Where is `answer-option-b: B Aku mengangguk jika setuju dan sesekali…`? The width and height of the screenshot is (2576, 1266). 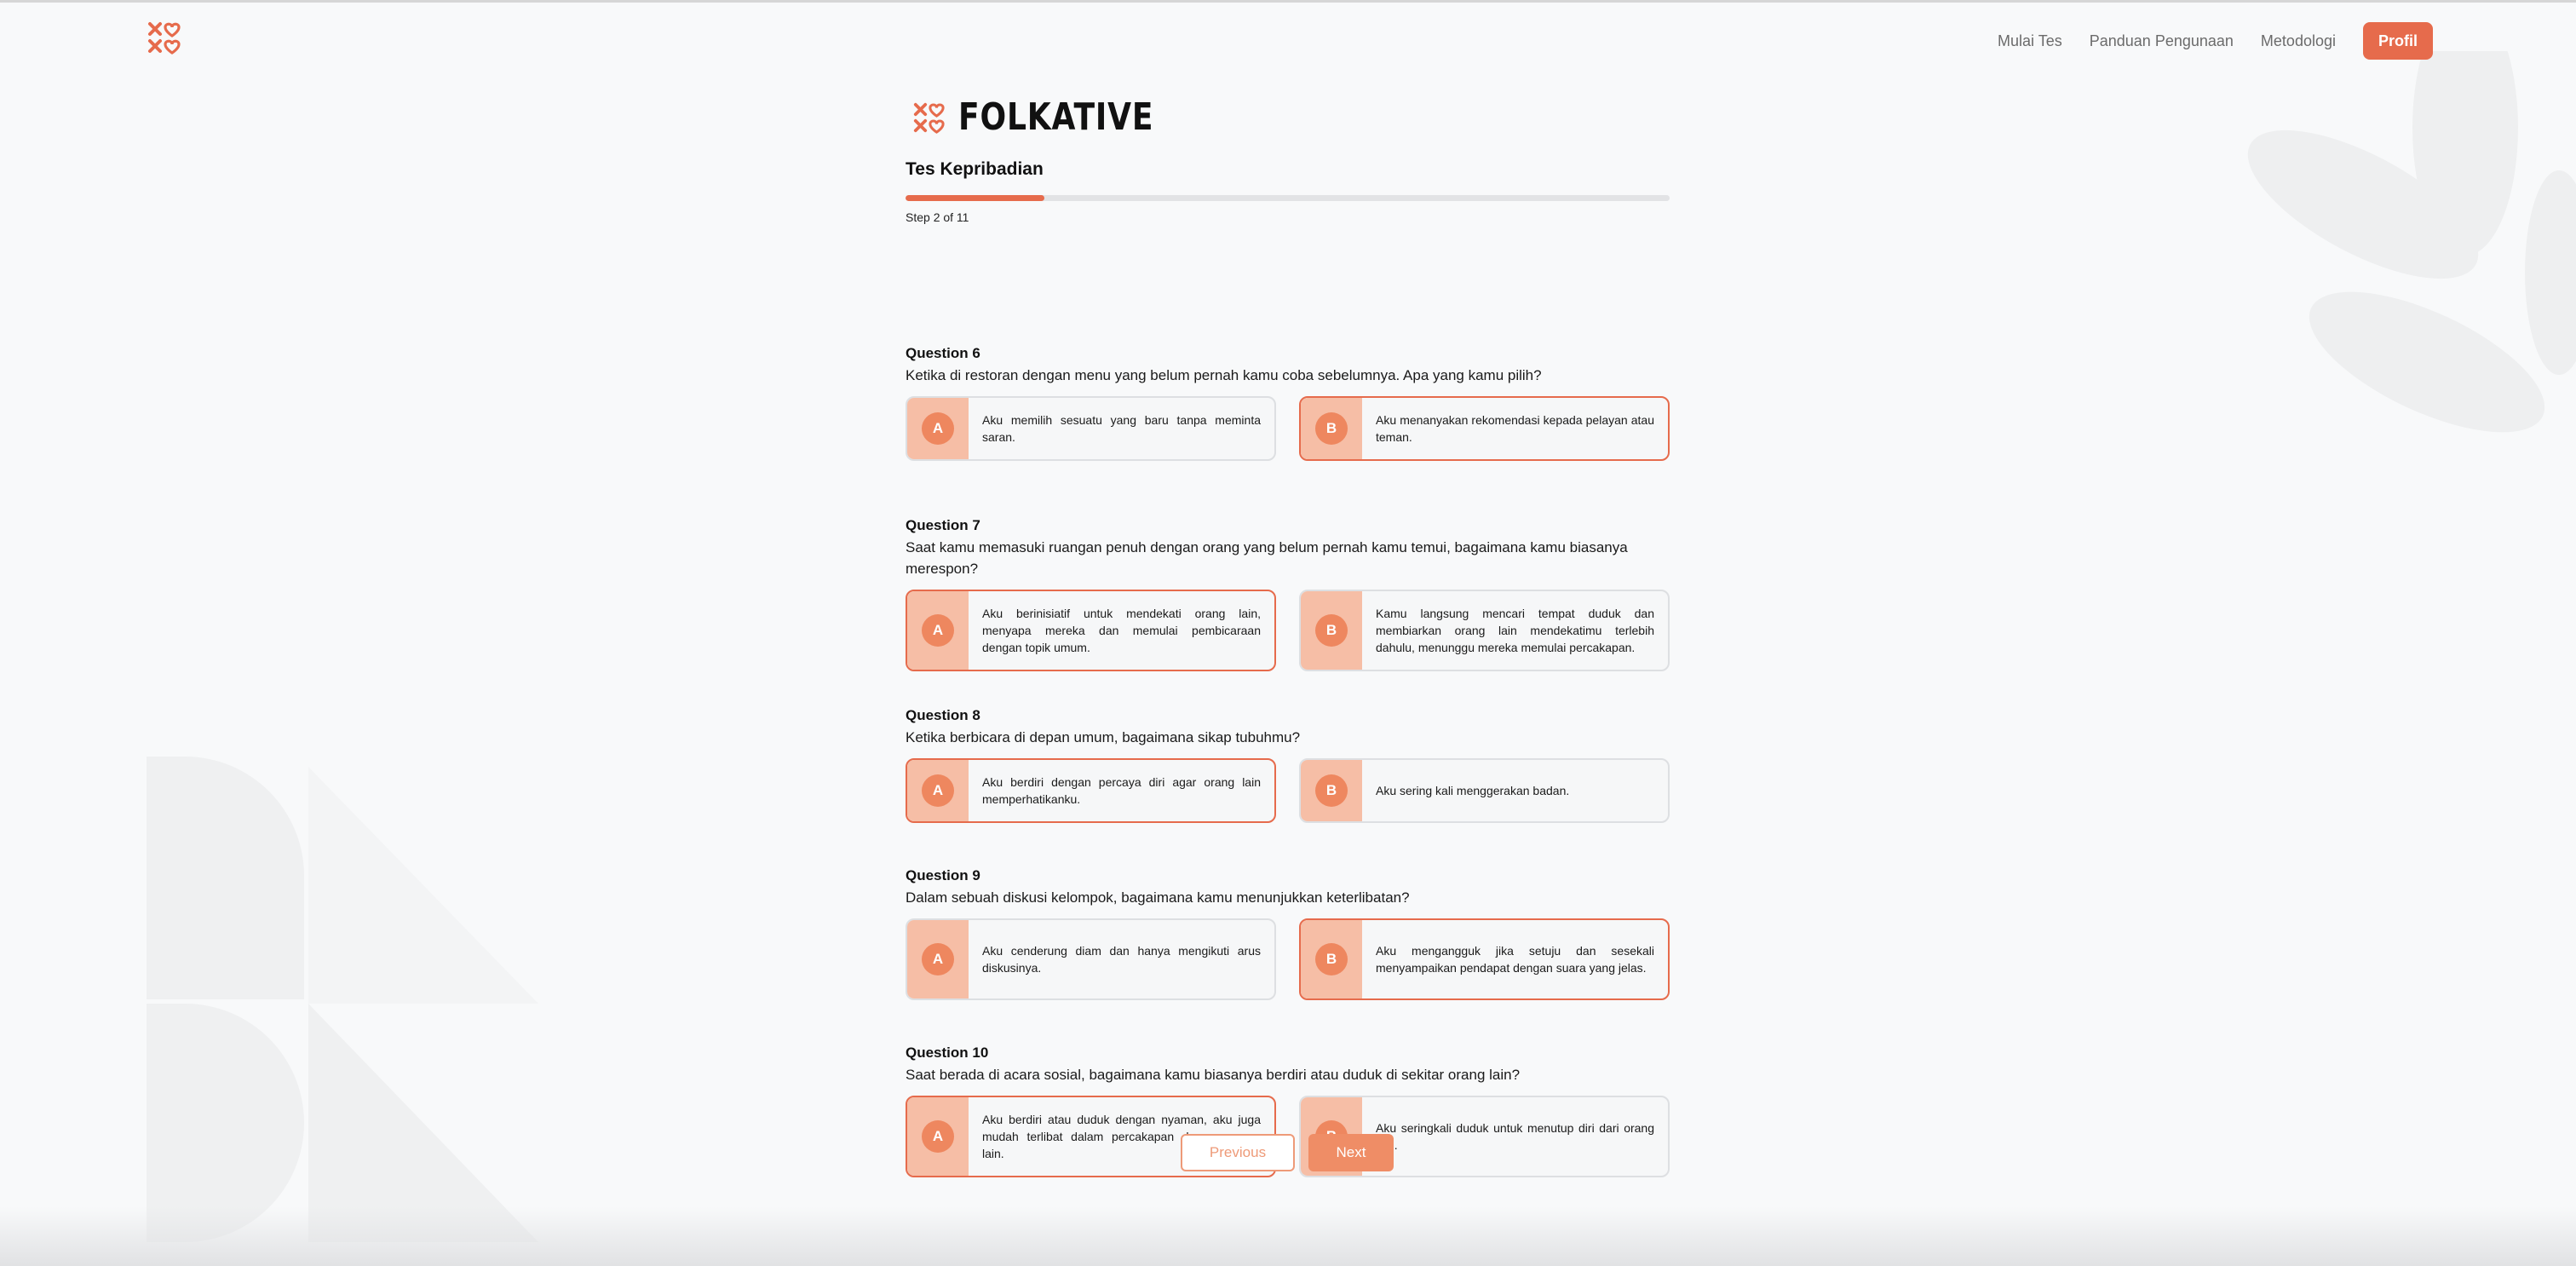
answer-option-b: B Aku mengangguk jika setuju dan sesekali… is located at coordinates (1485, 959).